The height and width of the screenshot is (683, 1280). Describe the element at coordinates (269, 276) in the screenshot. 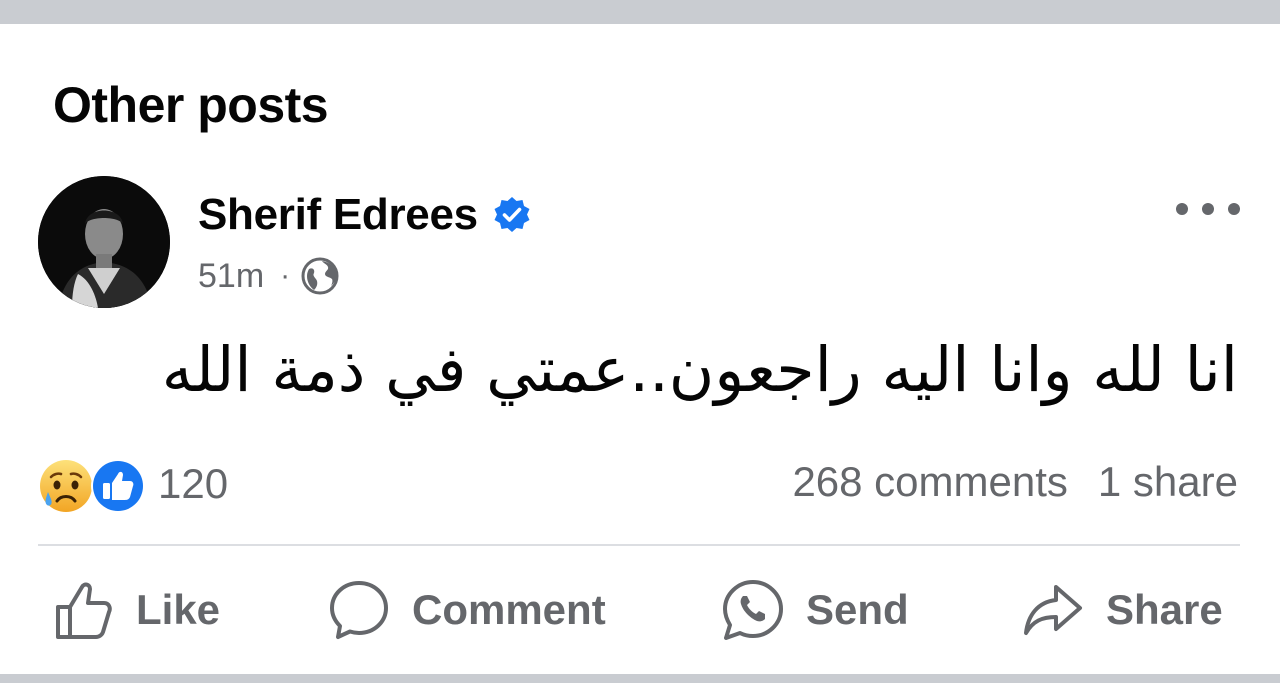

I see `post-meta: 51m ·` at that location.